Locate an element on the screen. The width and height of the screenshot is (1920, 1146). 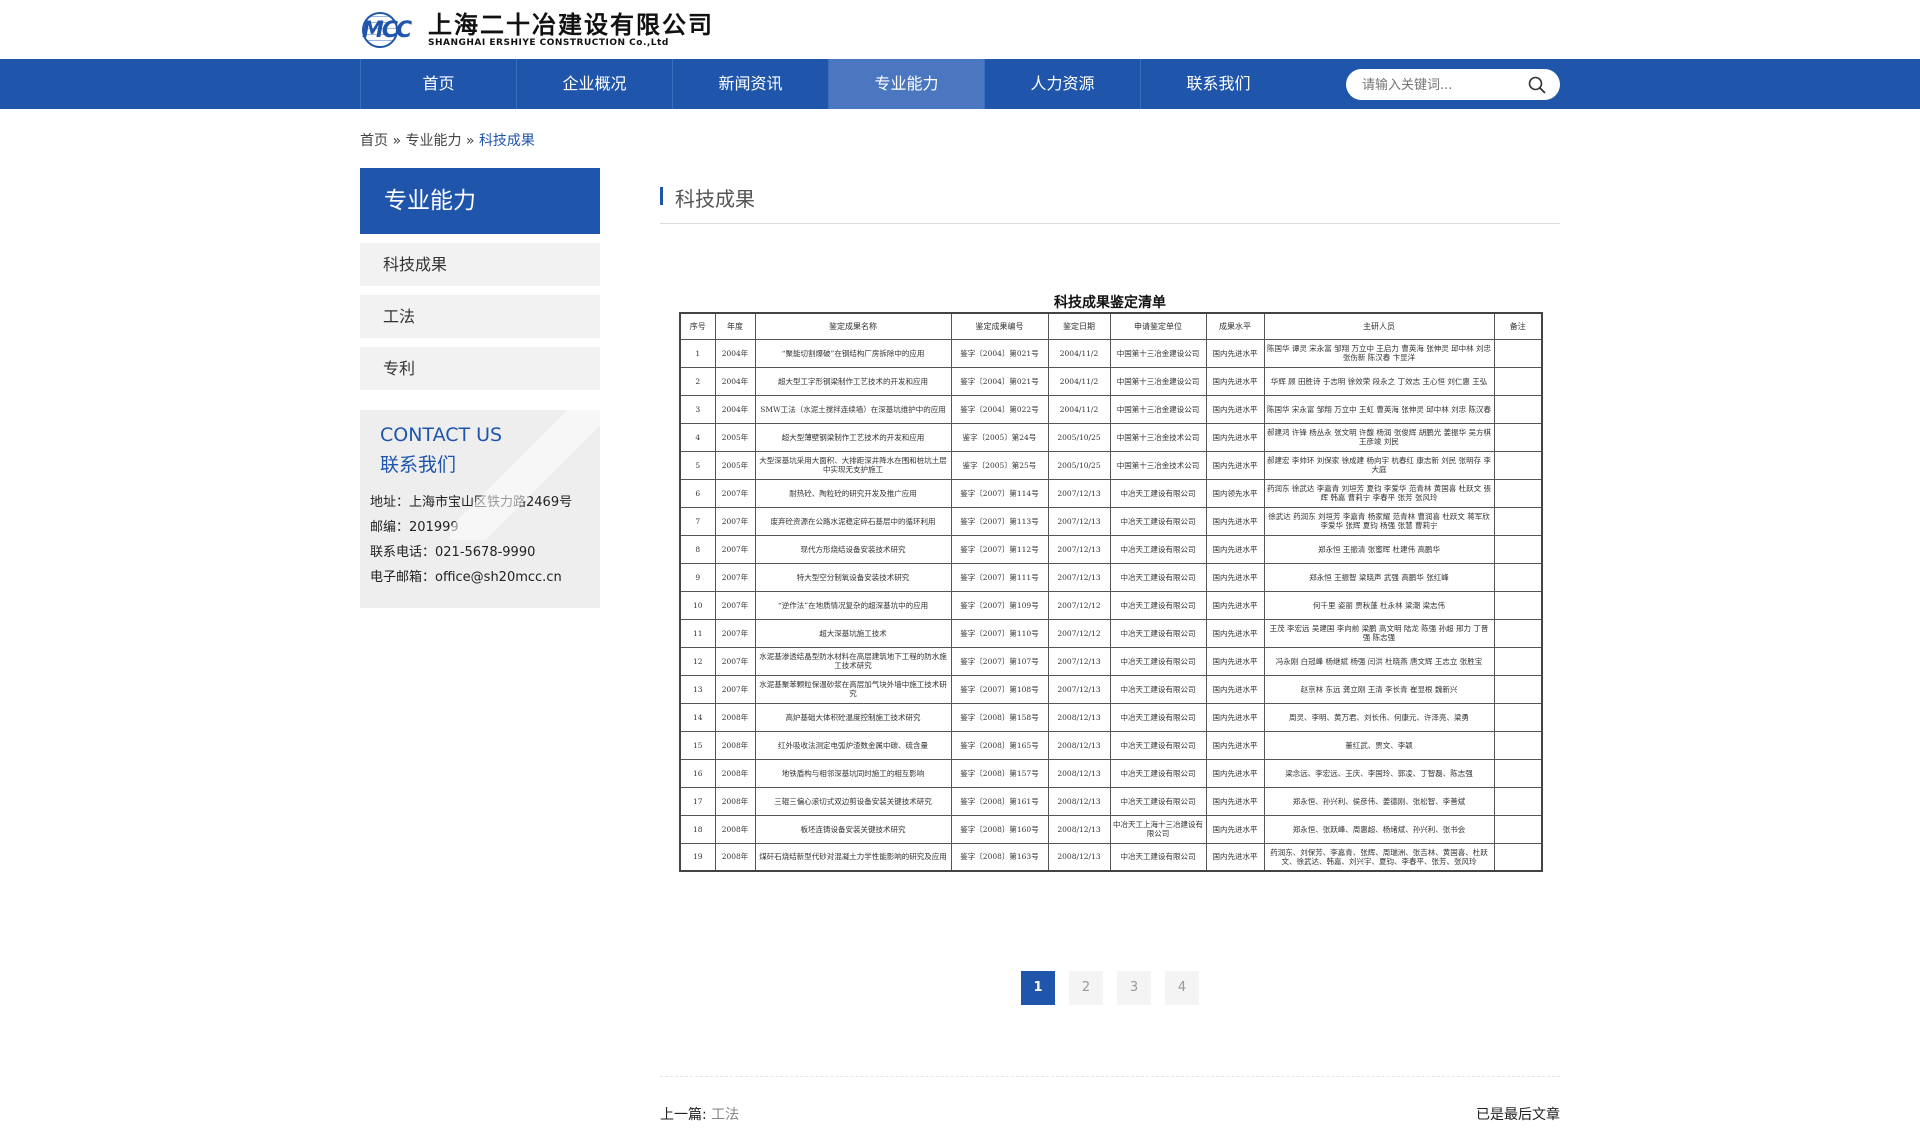
nav-item-home: 首页 is located at coordinates (438, 84).